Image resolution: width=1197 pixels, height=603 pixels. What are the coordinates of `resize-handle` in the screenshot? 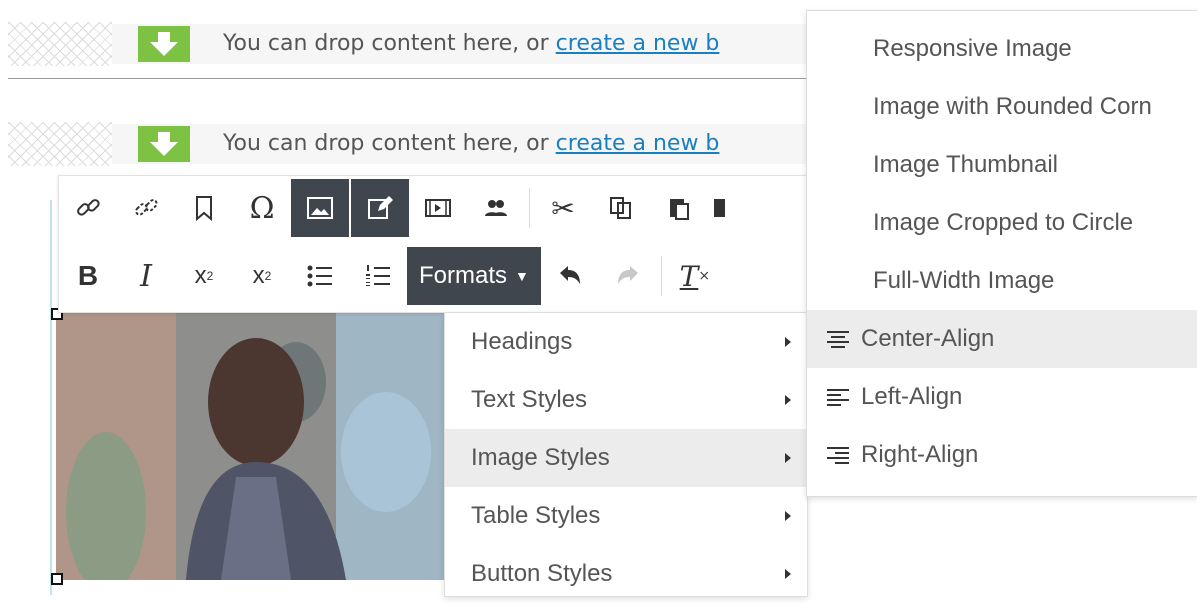 It's located at (57, 579).